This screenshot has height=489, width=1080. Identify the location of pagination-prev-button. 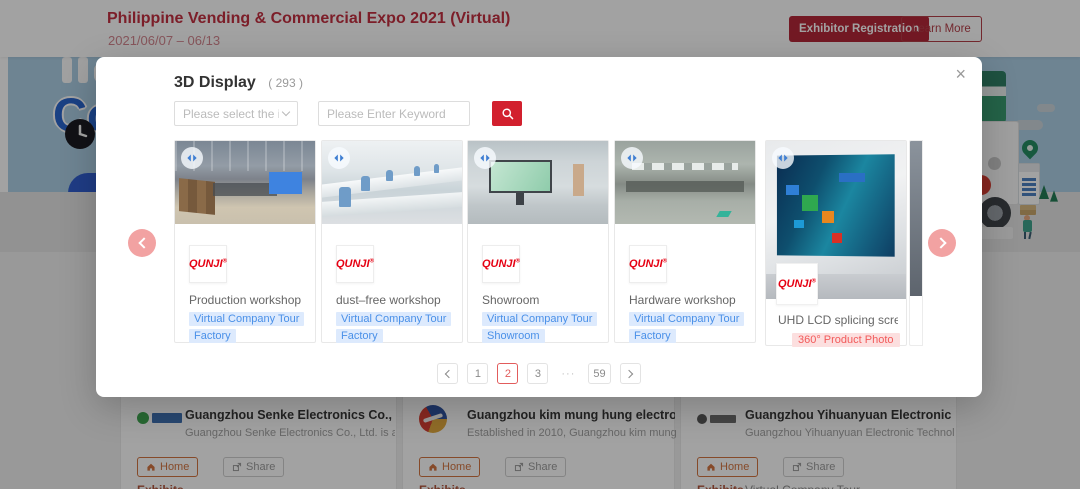
(448, 373).